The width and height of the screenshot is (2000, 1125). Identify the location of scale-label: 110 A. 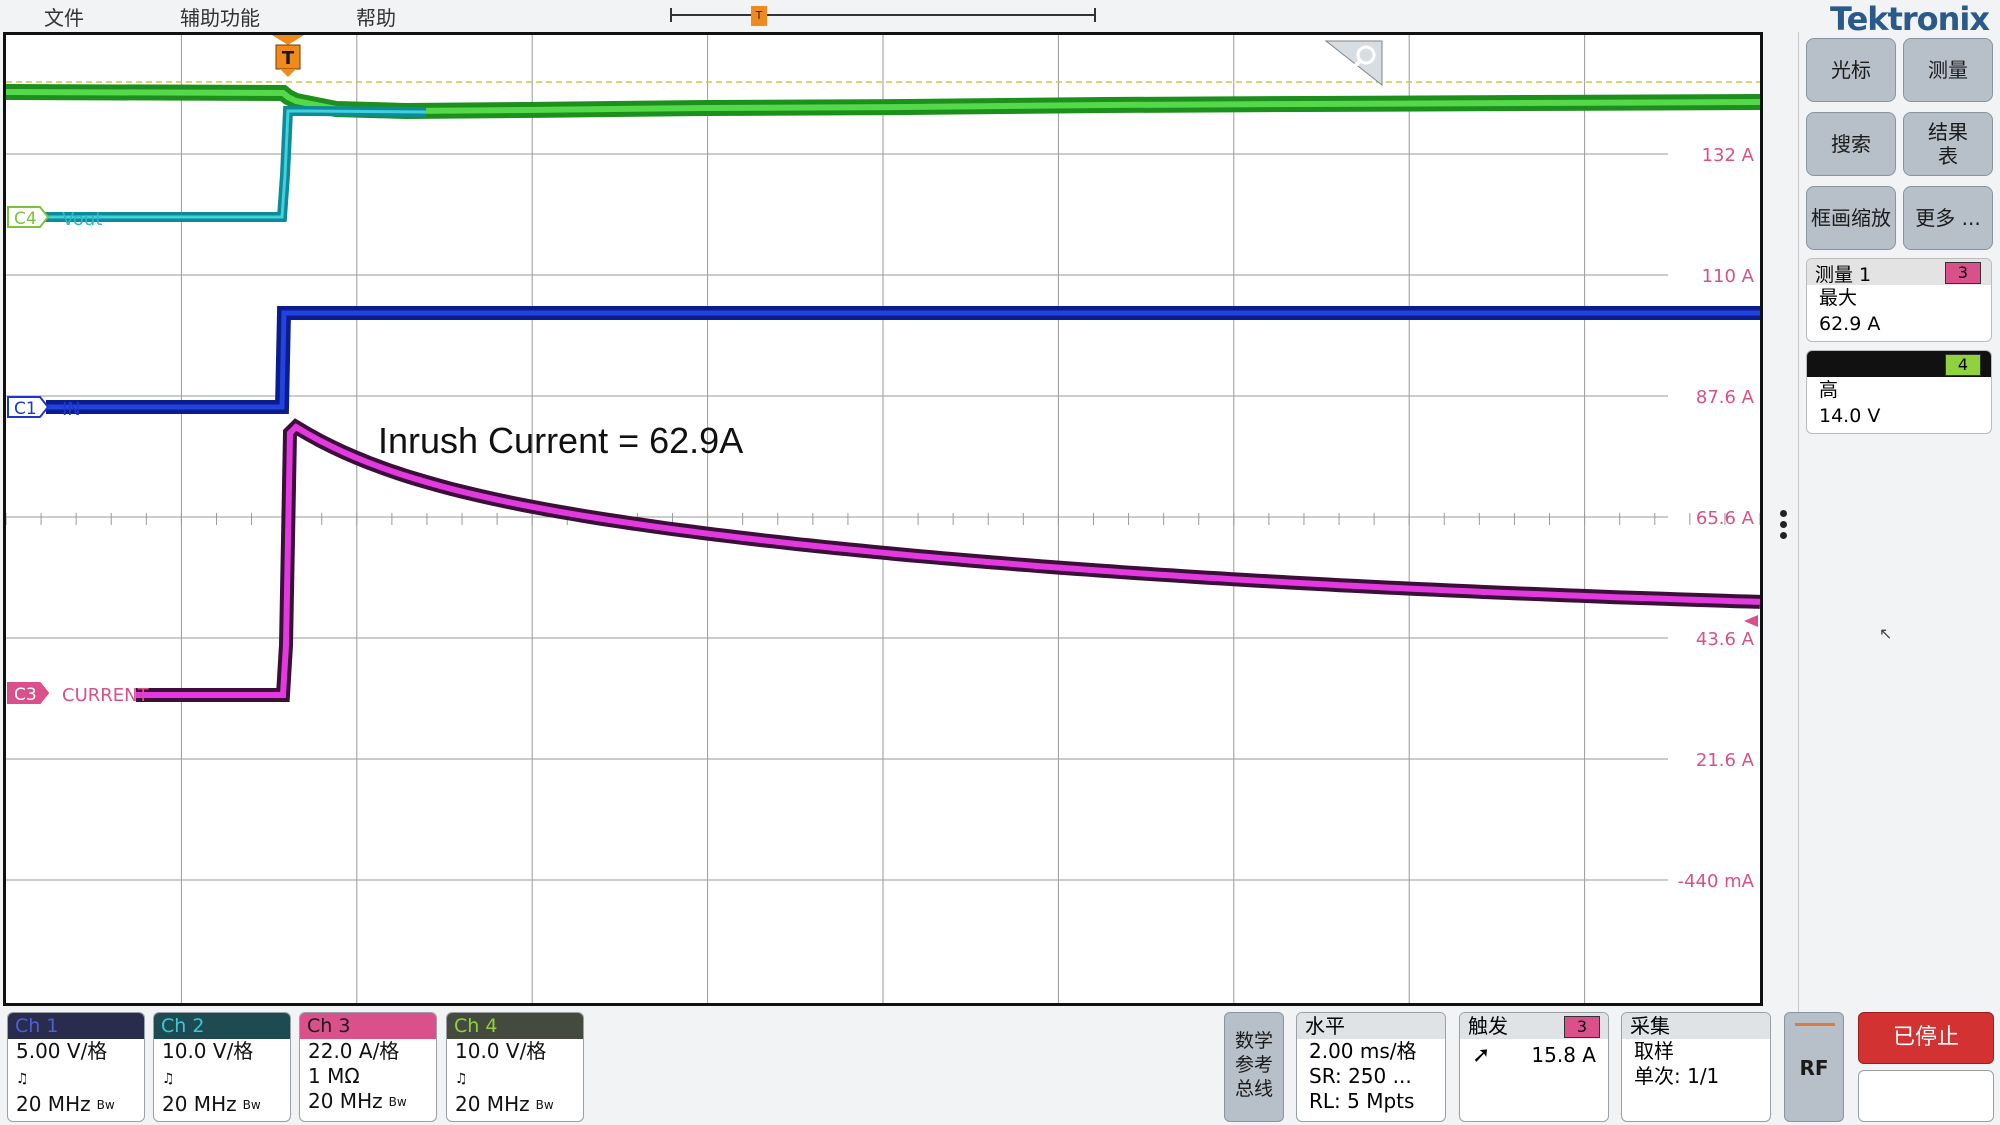
(1728, 276).